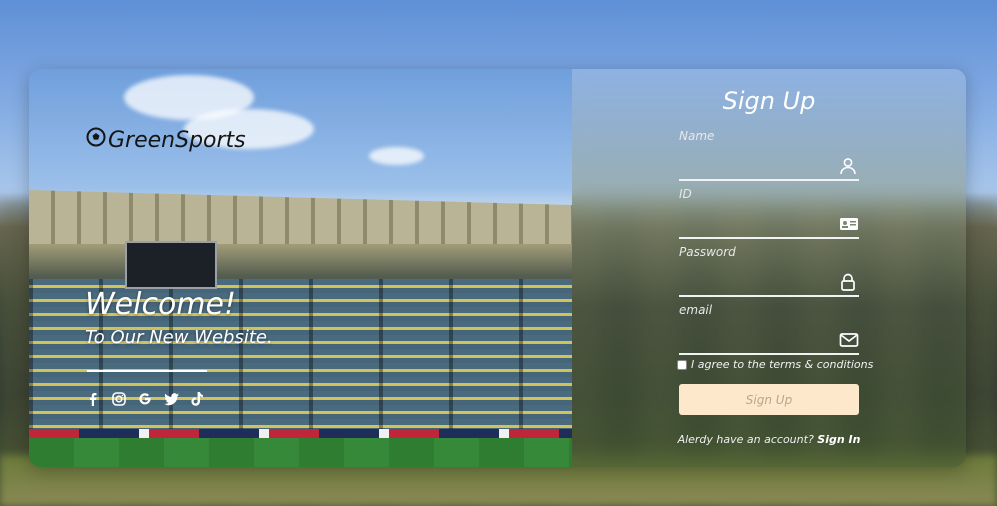 Image resolution: width=997 pixels, height=506 pixels. I want to click on divider, so click(147, 371).